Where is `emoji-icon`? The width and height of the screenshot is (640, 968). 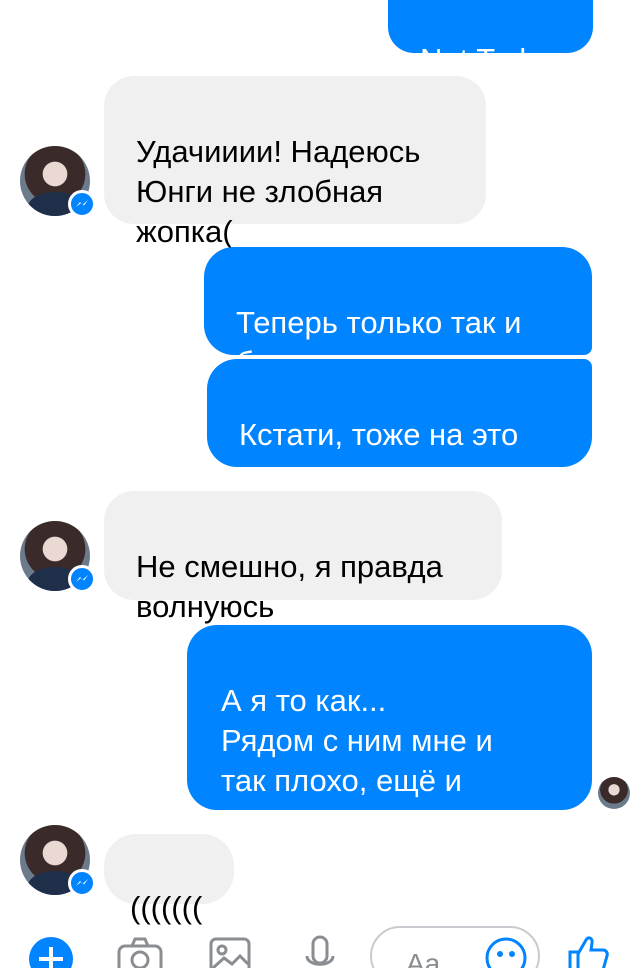
emoji-icon is located at coordinates (506, 952).